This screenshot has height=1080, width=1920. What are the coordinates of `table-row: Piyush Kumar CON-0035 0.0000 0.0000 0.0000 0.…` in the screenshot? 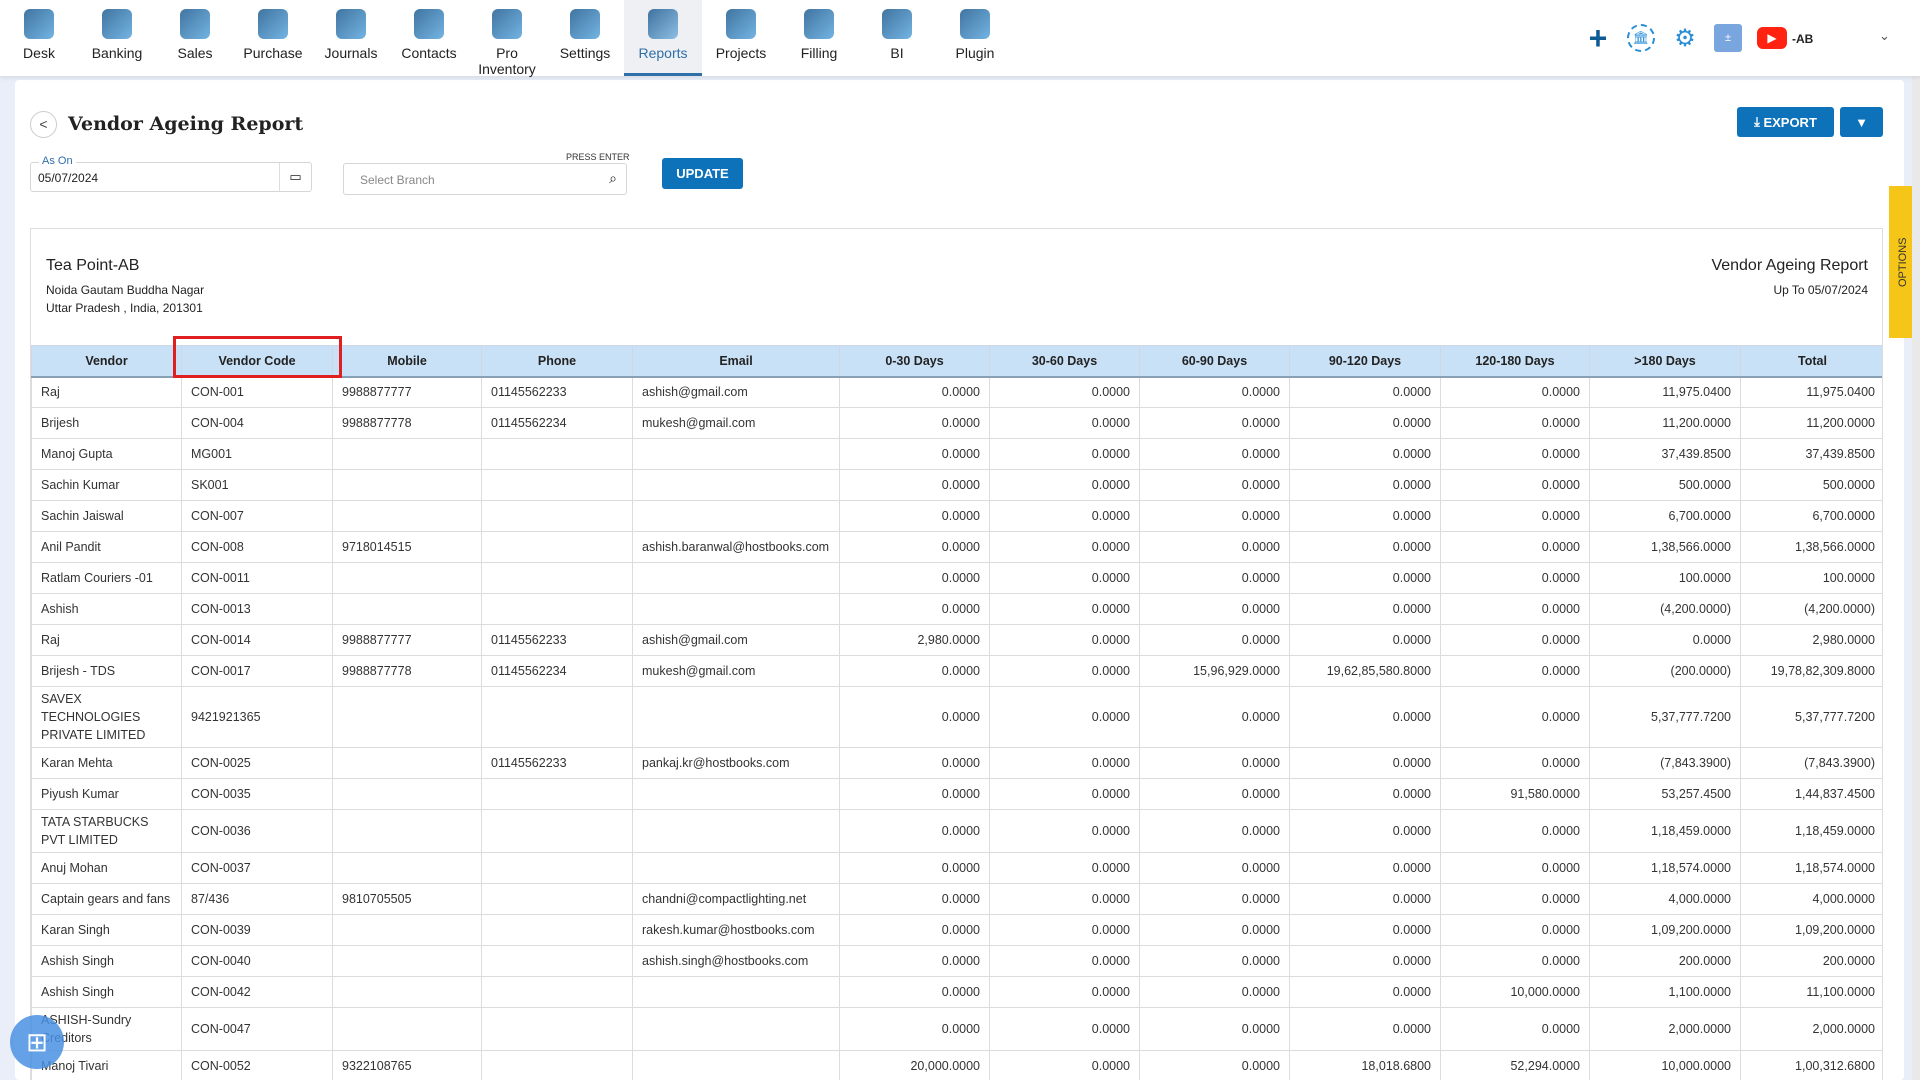 It's located at (956, 794).